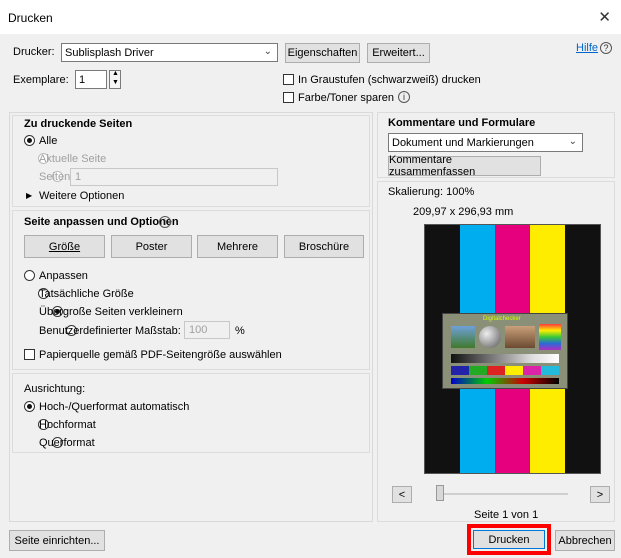  I want to click on more-options-link: Weitere Optionen, so click(81, 196).